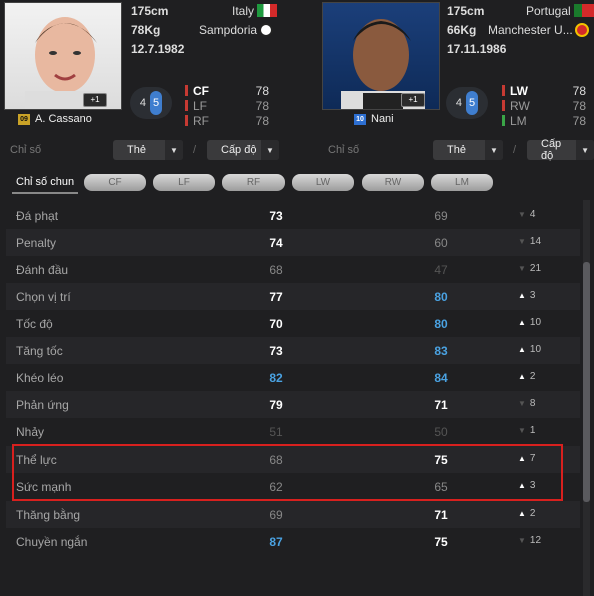 This screenshot has height=596, width=594. I want to click on position-label: CF, so click(201, 91).